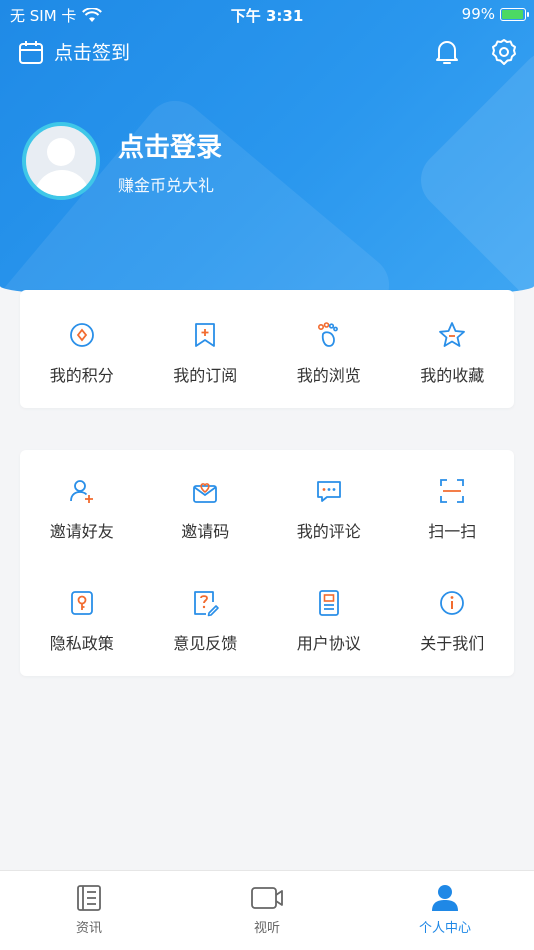 The width and height of the screenshot is (534, 950). Describe the element at coordinates (205, 643) in the screenshot. I see `menu-label: 意见反馈` at that location.